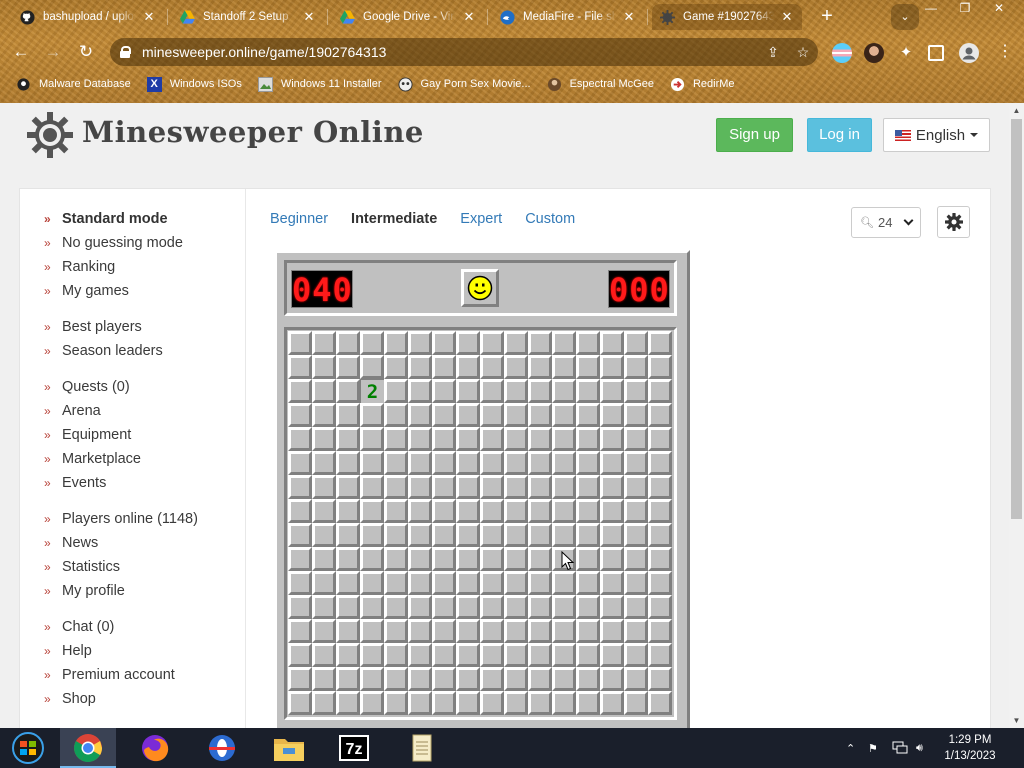 The width and height of the screenshot is (1024, 768). I want to click on back-icon: ←, so click(21, 52).